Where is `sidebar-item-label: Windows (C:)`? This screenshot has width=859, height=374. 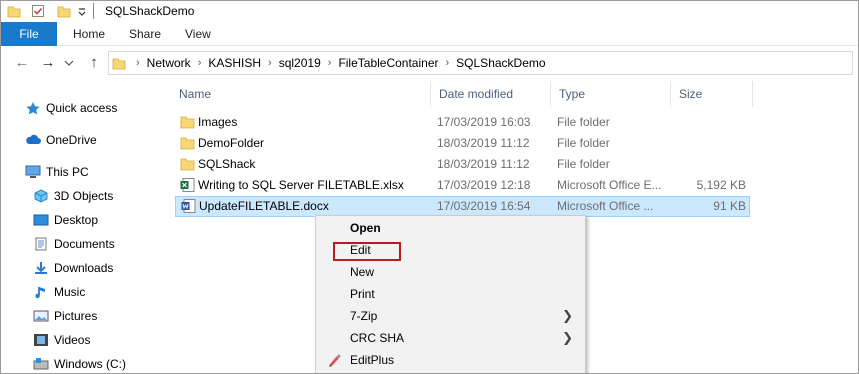 sidebar-item-label: Windows (C:) is located at coordinates (90, 364).